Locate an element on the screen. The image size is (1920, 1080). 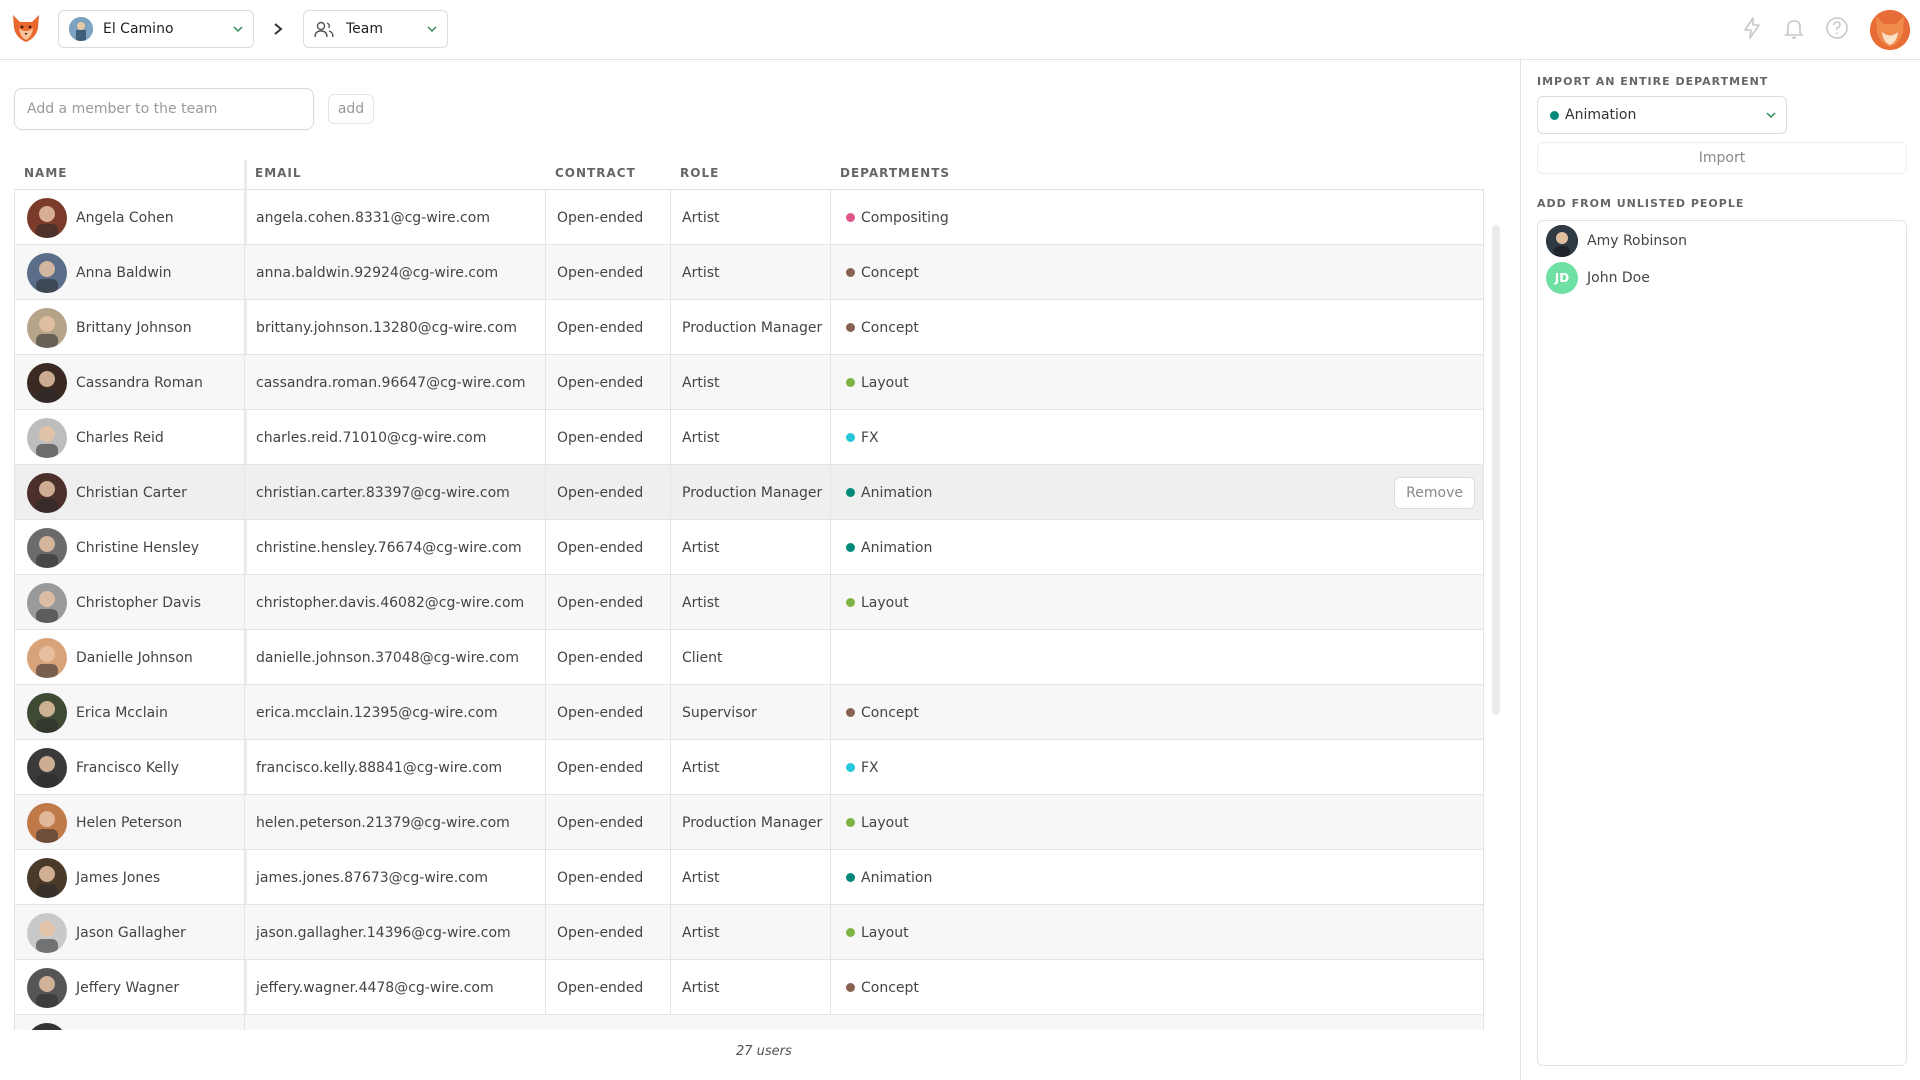
name-cell: Anna Baldwin is located at coordinates (130, 272).